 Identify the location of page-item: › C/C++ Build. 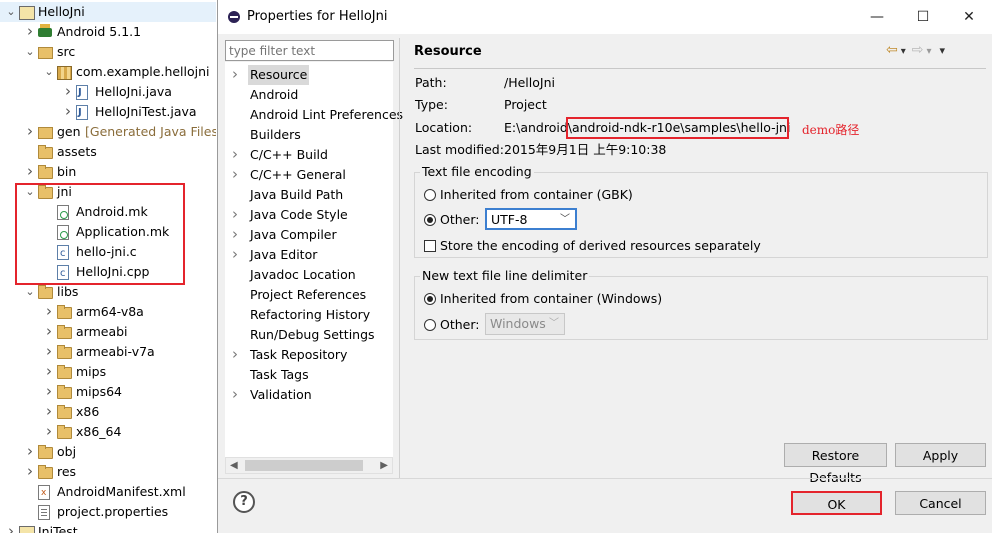
(309, 155).